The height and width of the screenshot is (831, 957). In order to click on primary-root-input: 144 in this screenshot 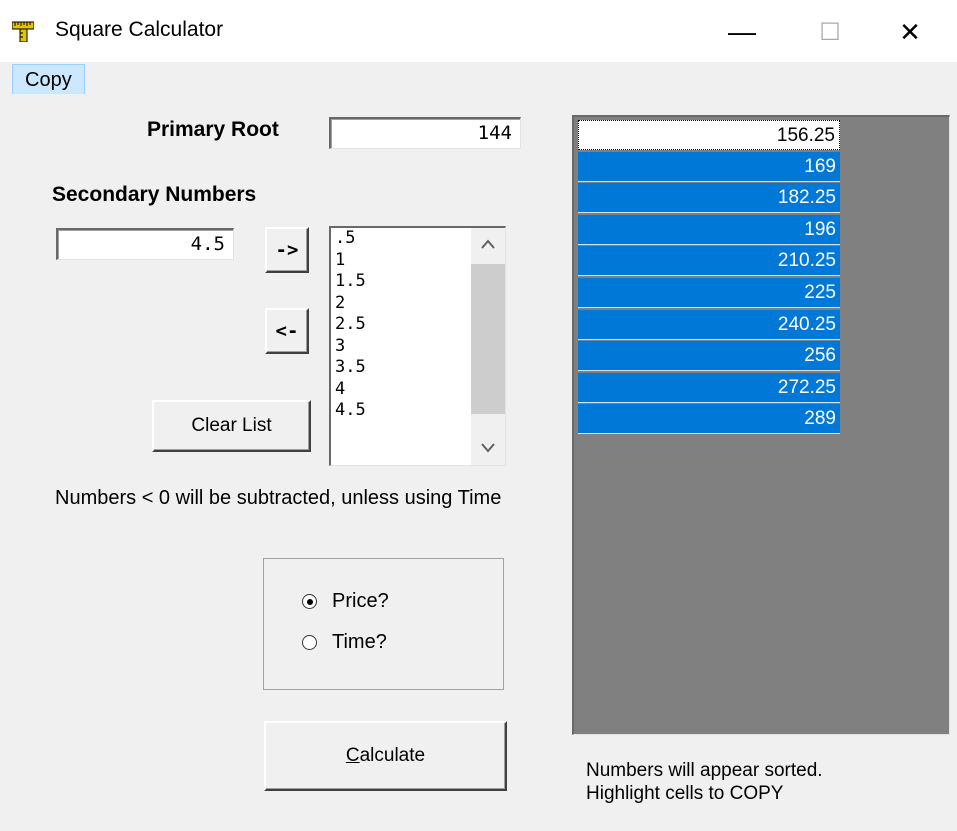, I will do `click(425, 133)`.